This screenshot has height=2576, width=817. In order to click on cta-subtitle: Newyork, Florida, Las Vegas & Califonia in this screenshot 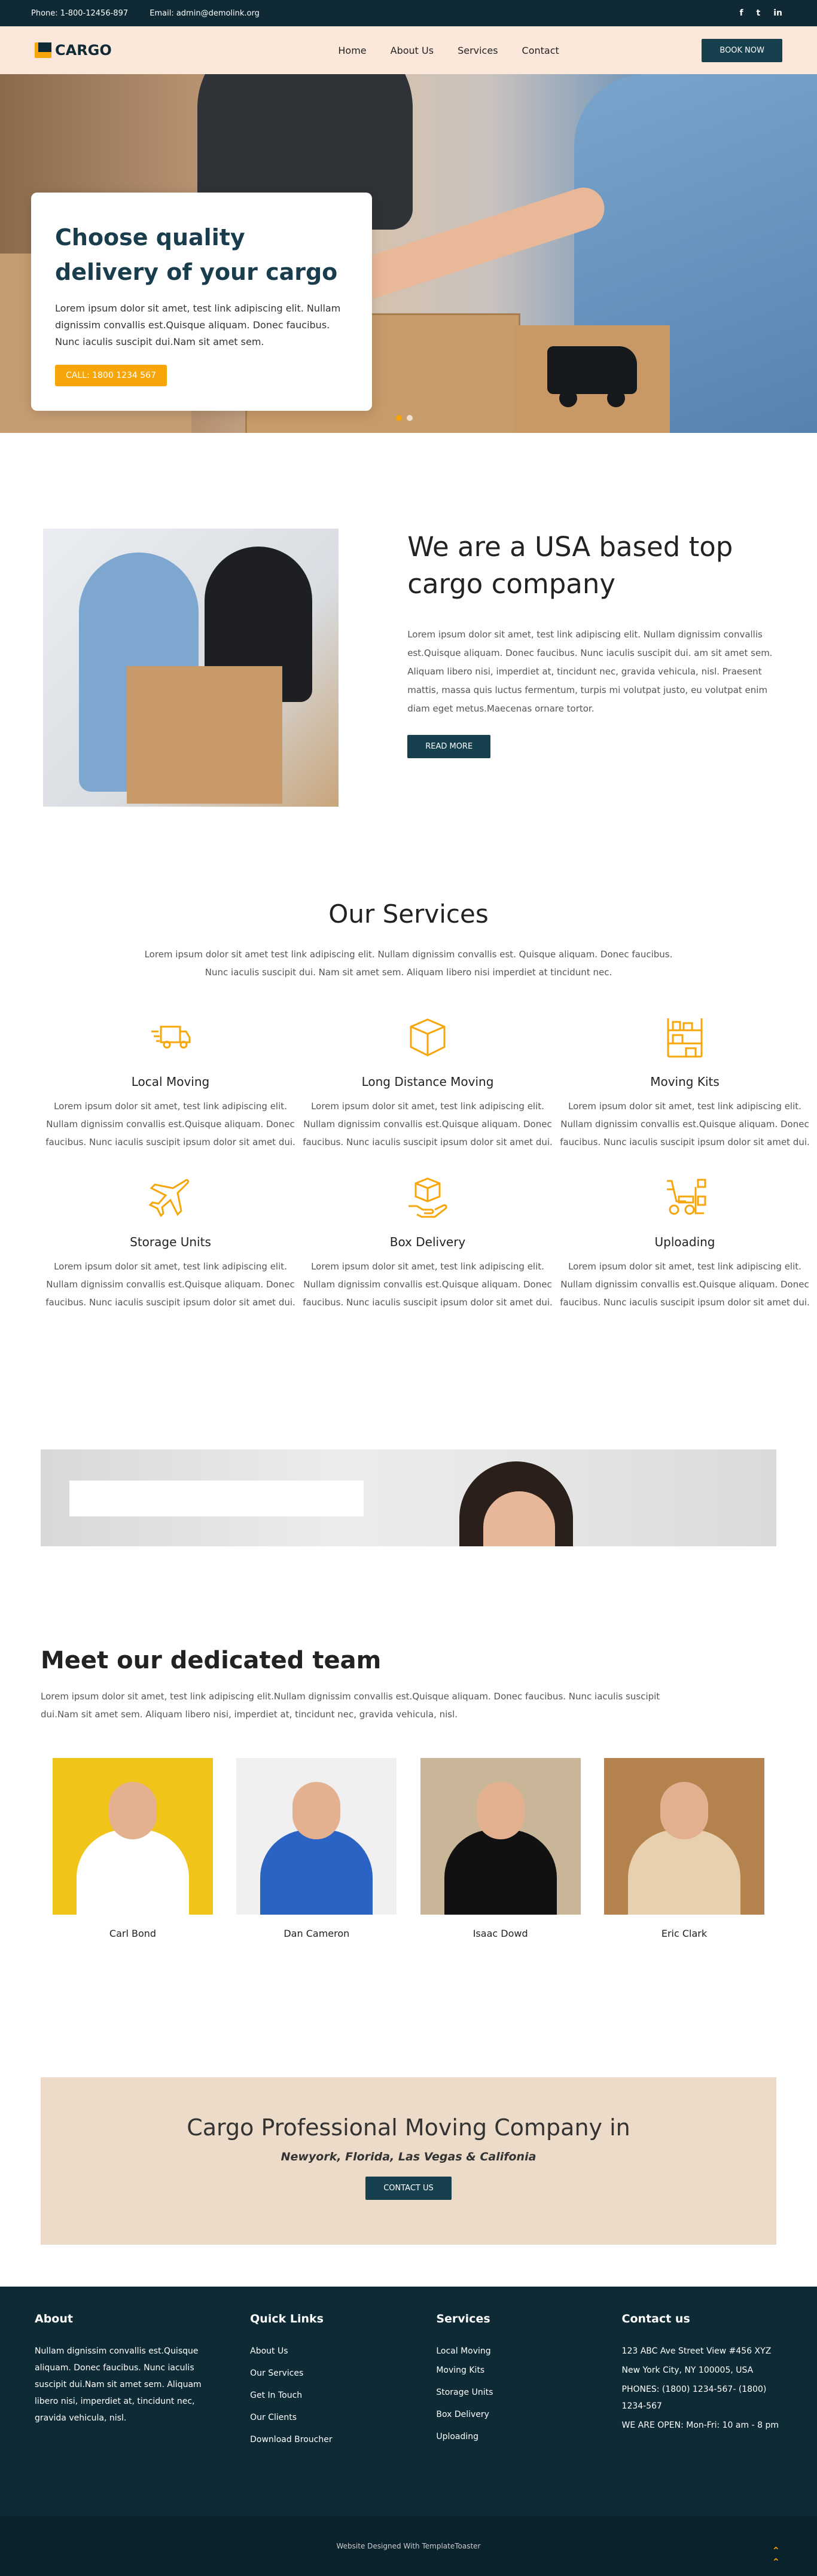, I will do `click(408, 2156)`.